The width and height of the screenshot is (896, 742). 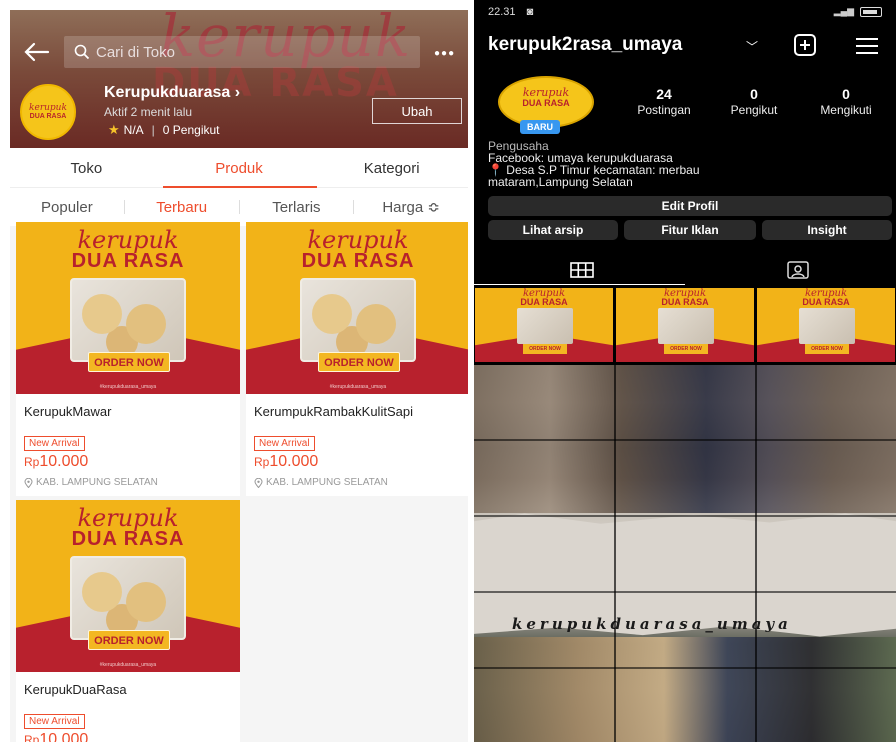 What do you see at coordinates (48, 108) in the screenshot?
I see `shop-avatar-script: kerupuk` at bounding box center [48, 108].